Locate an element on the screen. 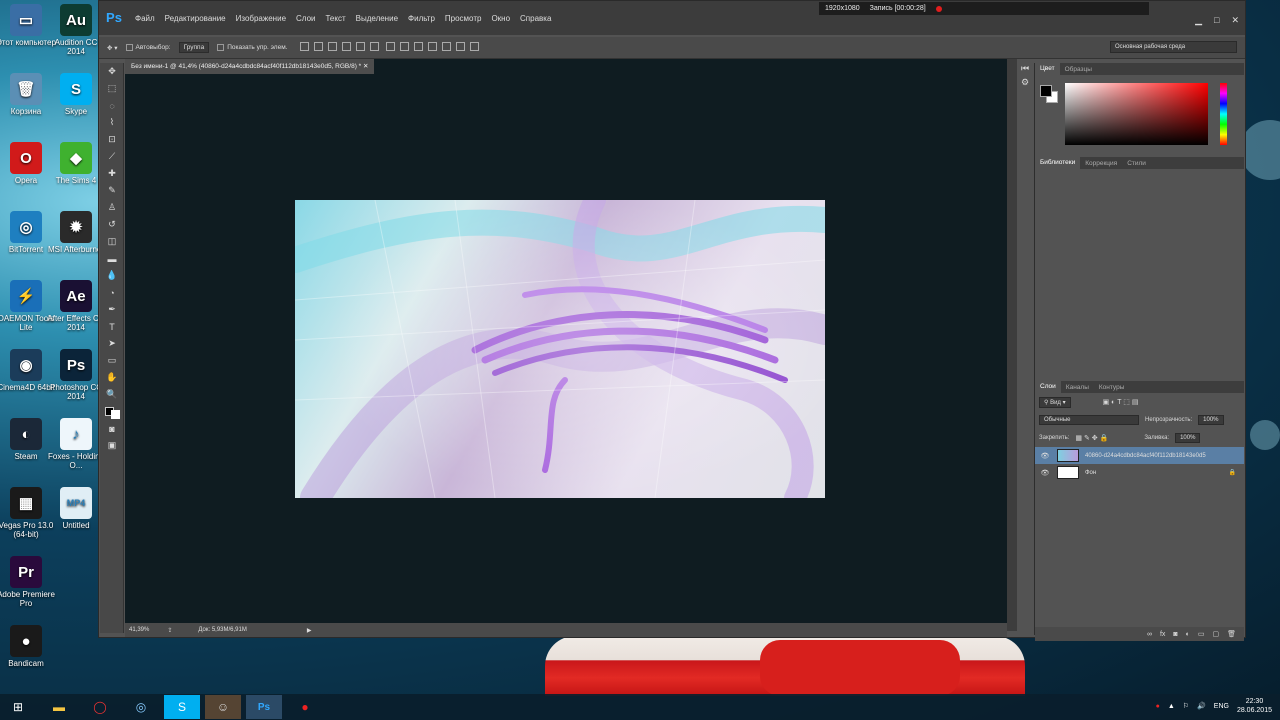 Image resolution: width=1280 pixels, height=720 pixels. tab-layers: Слои is located at coordinates (1048, 387).